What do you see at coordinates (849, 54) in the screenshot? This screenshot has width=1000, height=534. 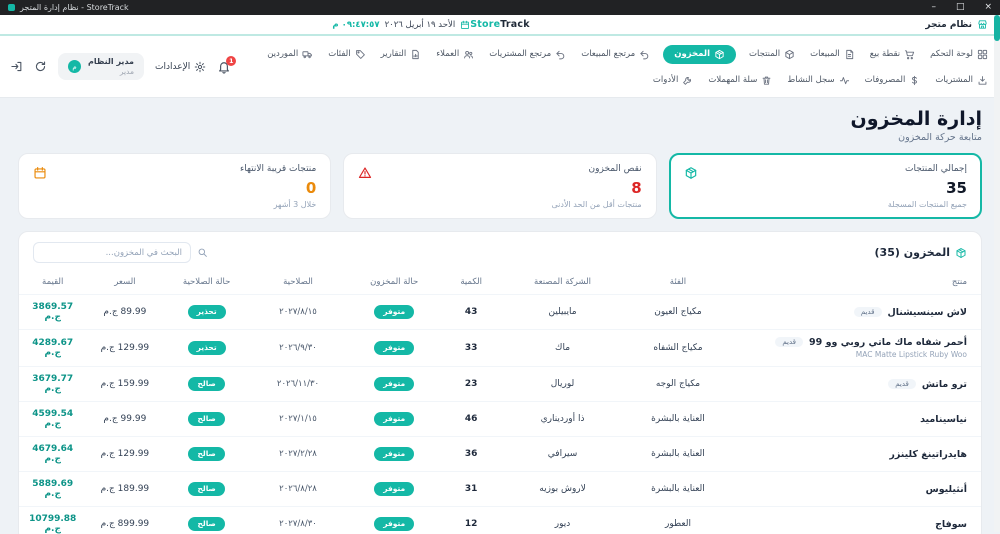 I see `sales-icon` at bounding box center [849, 54].